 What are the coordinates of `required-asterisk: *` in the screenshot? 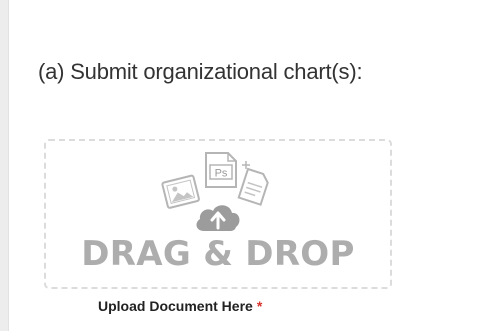 It's located at (259, 306).